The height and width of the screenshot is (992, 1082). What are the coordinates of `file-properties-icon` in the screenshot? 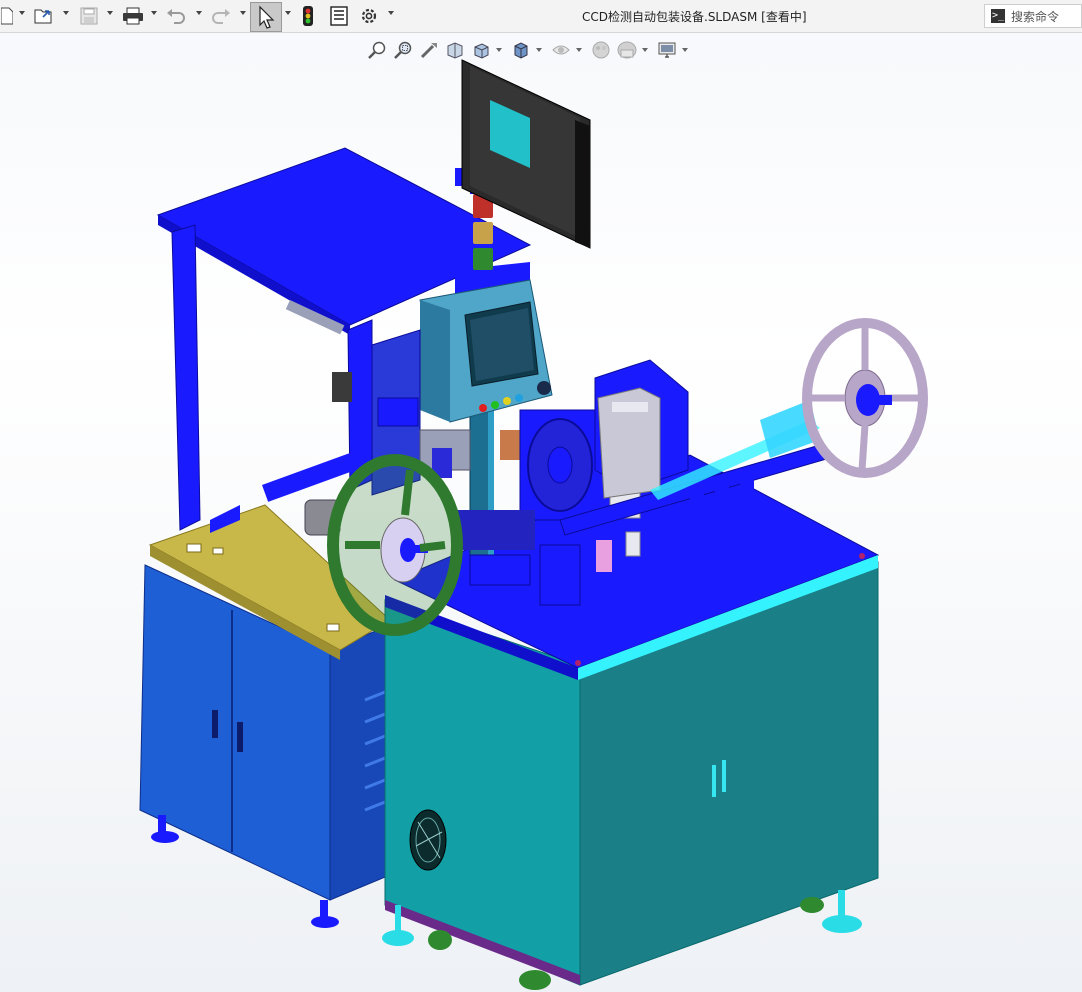 It's located at (339, 16).